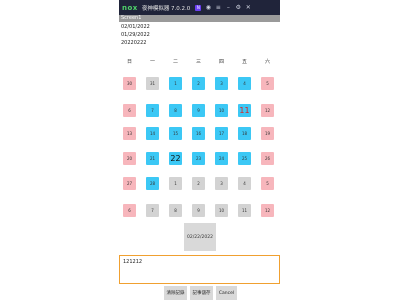 The image size is (400, 300). What do you see at coordinates (129, 62) in the screenshot?
I see `weekday-label: 日` at bounding box center [129, 62].